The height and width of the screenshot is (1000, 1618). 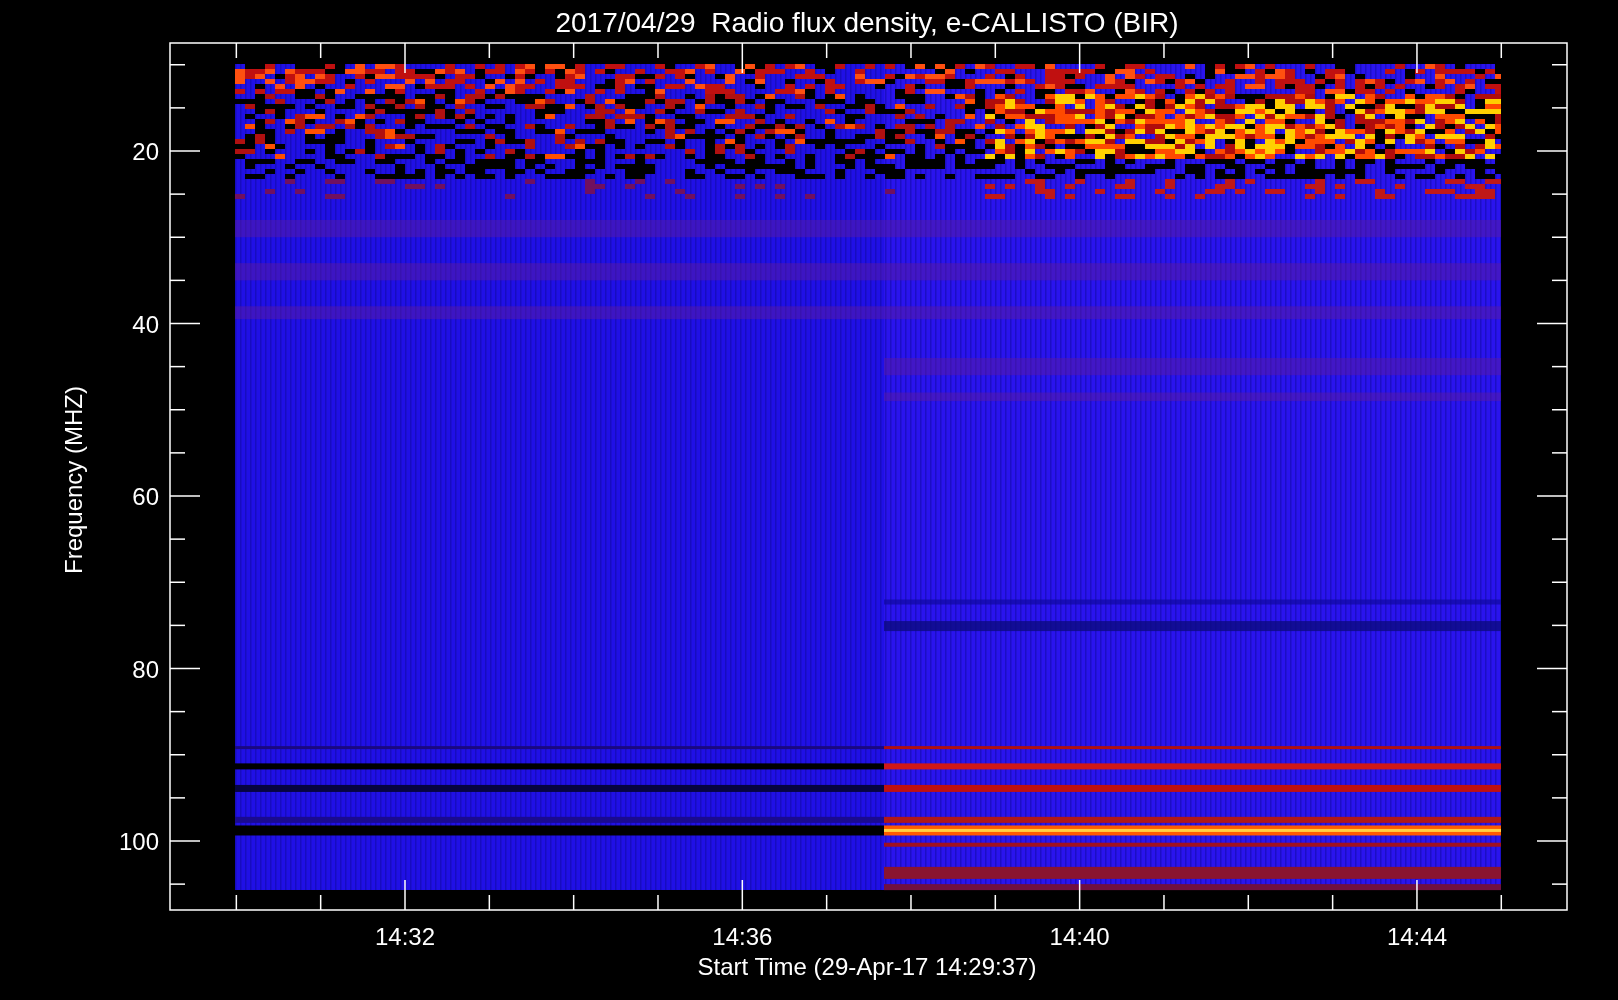 What do you see at coordinates (1416, 936) in the screenshot?
I see `axis-tick-label: 14:44` at bounding box center [1416, 936].